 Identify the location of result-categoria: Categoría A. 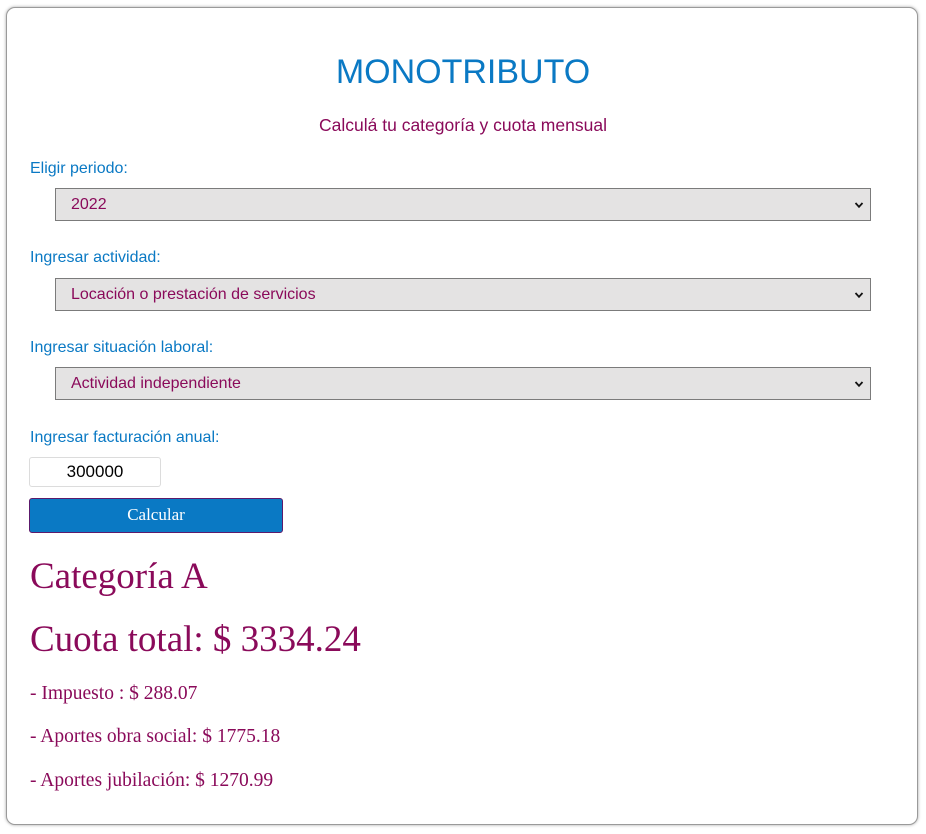
(119, 576).